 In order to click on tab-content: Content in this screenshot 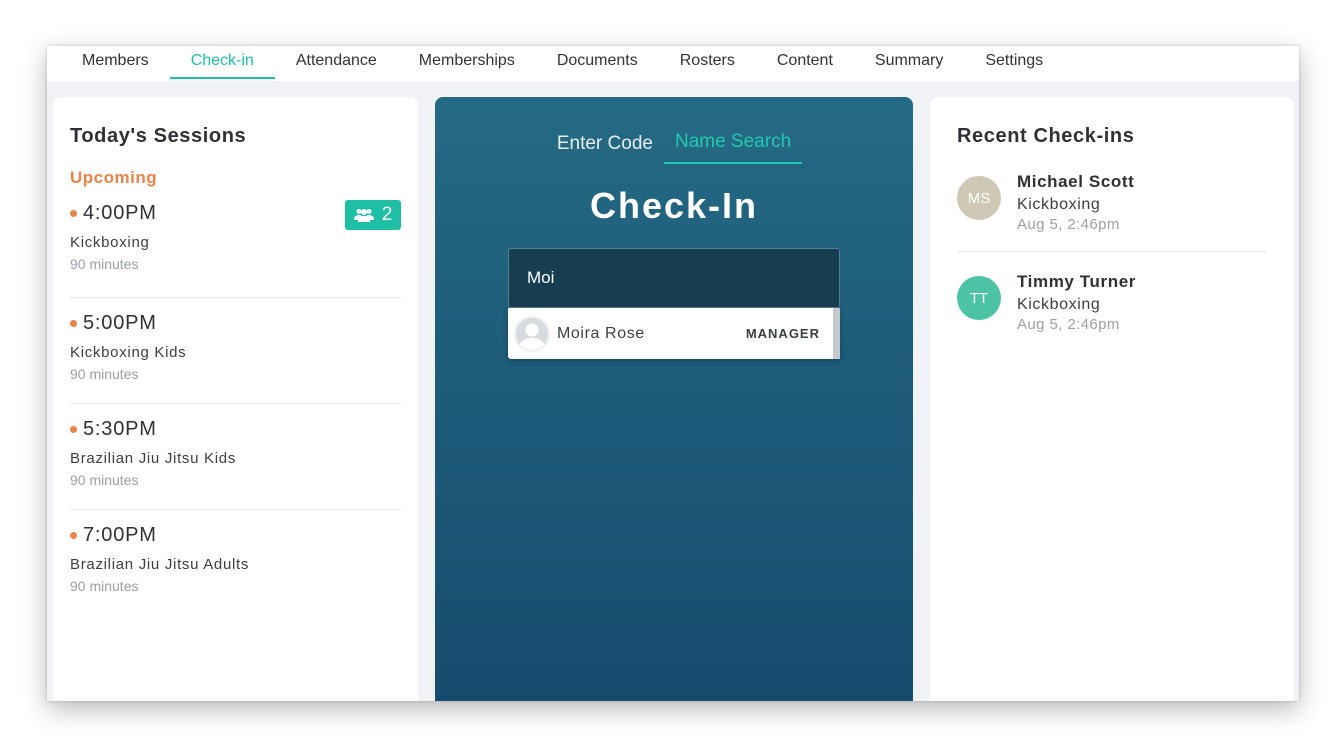, I will do `click(805, 61)`.